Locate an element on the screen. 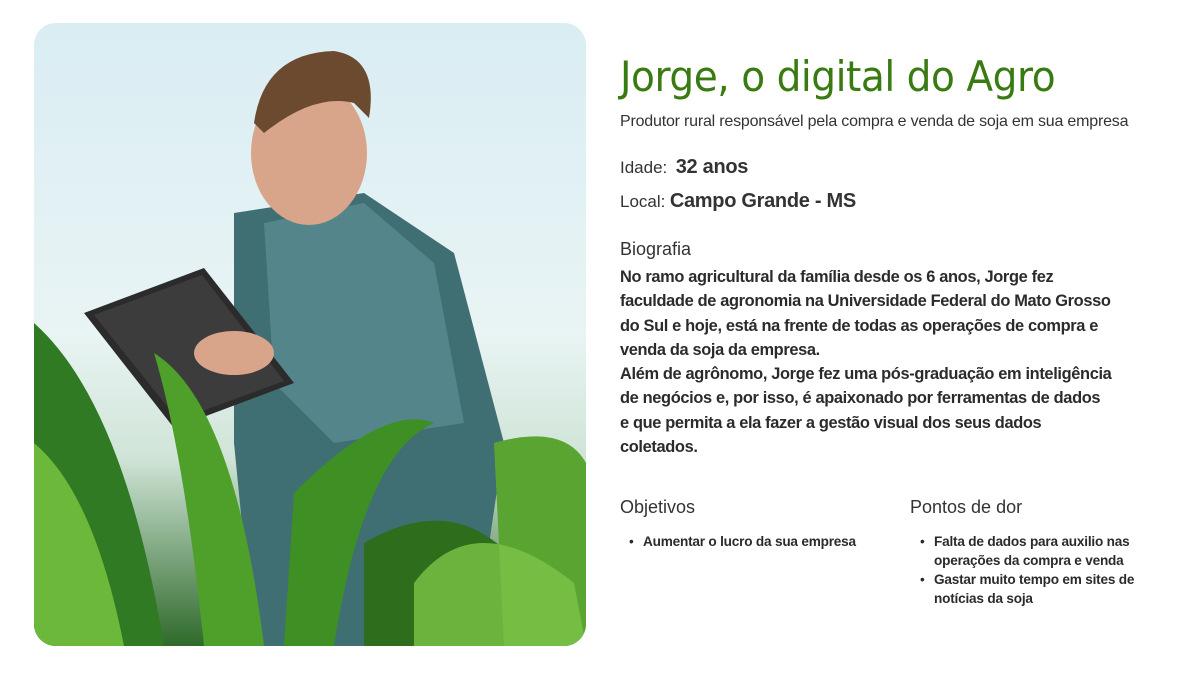  age-row: Idade: 32 anos is located at coordinates (684, 167).